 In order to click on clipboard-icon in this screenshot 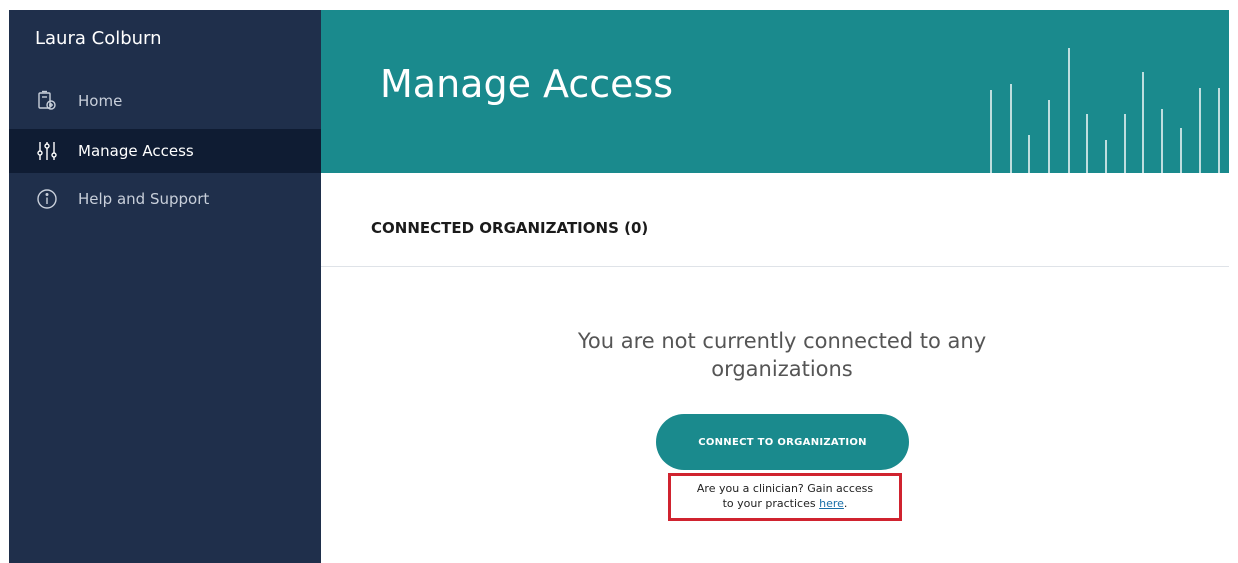, I will do `click(47, 101)`.